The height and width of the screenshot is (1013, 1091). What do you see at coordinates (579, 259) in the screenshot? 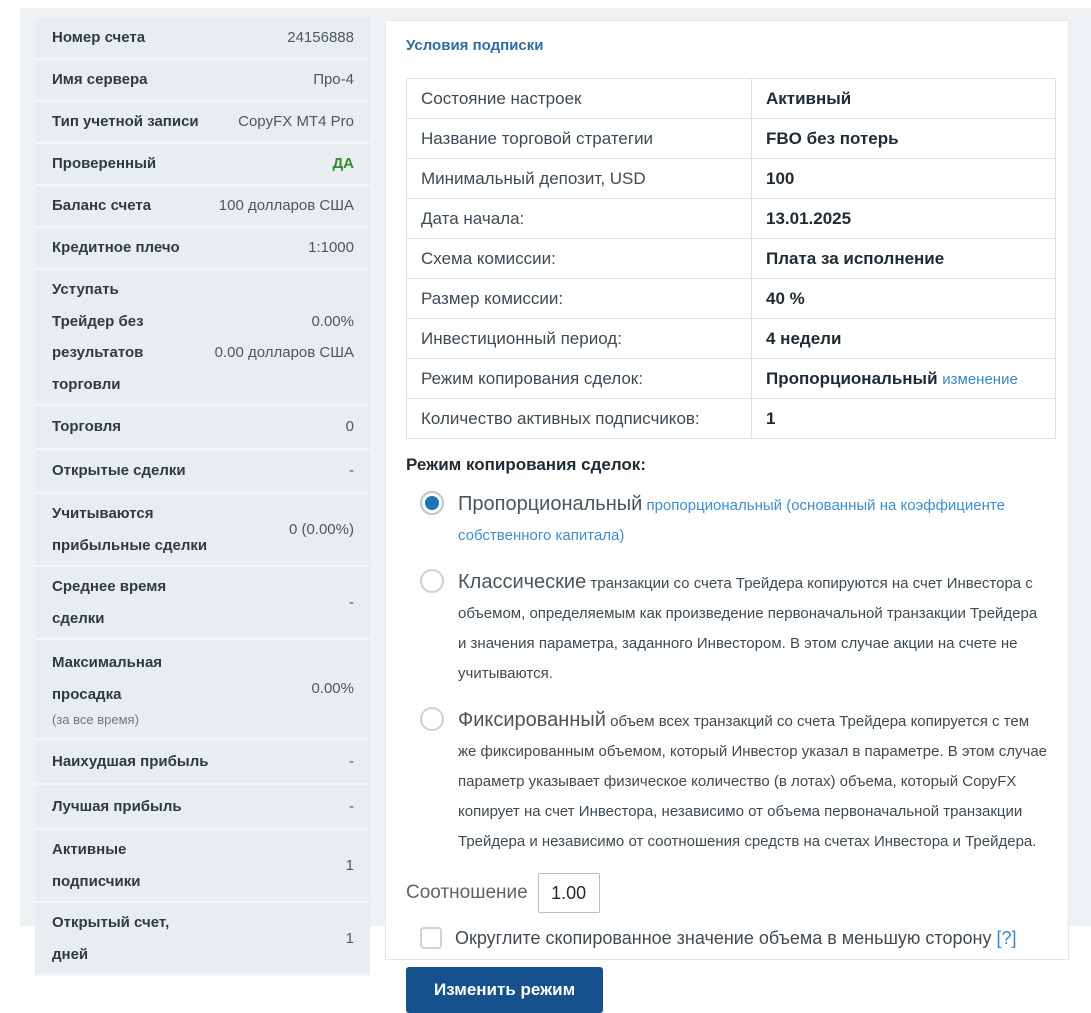
I see `cell-label: Схема комиссии:` at bounding box center [579, 259].